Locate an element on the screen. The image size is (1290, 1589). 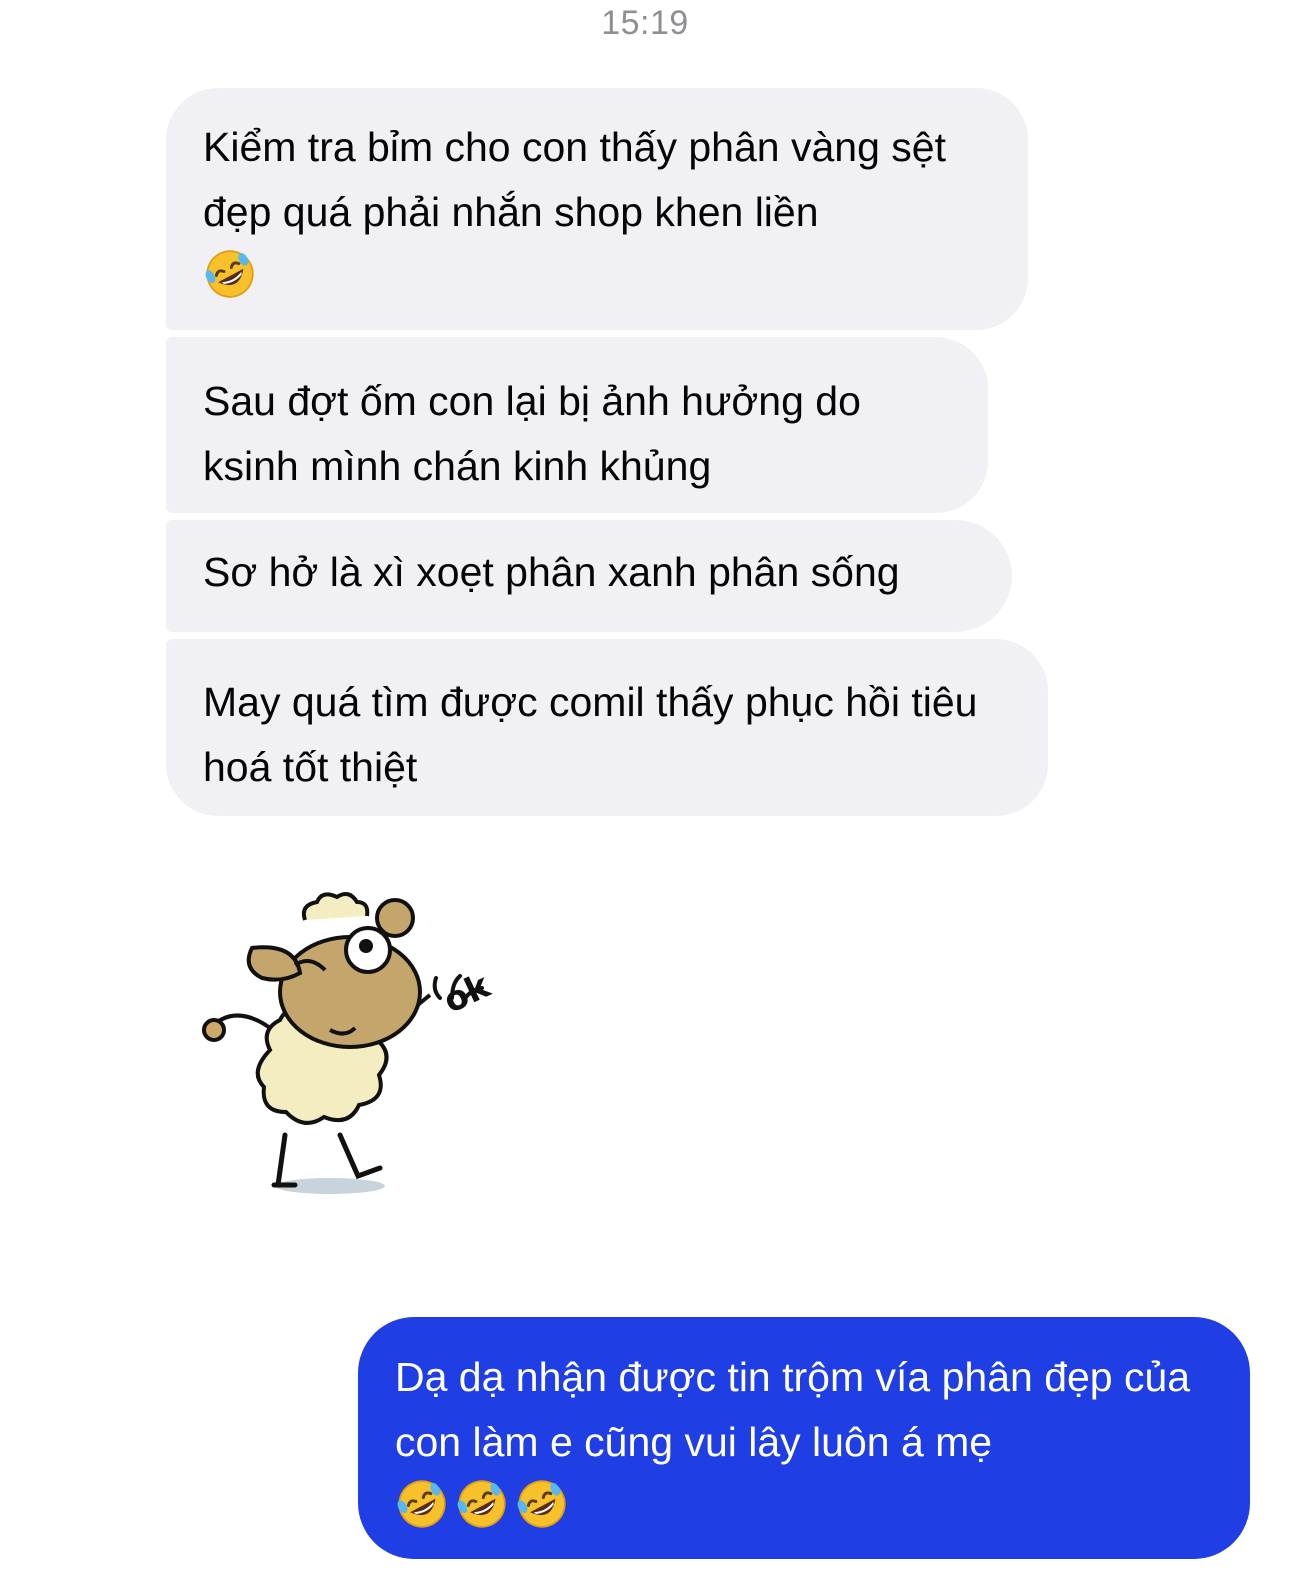
sheep-ok-sticker-icon: ok is located at coordinates (360, 1040).